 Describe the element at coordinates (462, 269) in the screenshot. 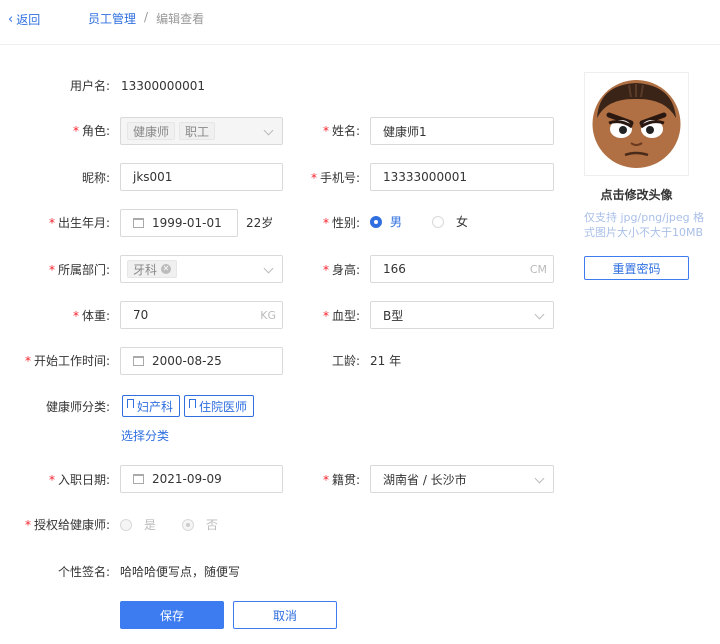

I see `height-input: 166 CM` at that location.